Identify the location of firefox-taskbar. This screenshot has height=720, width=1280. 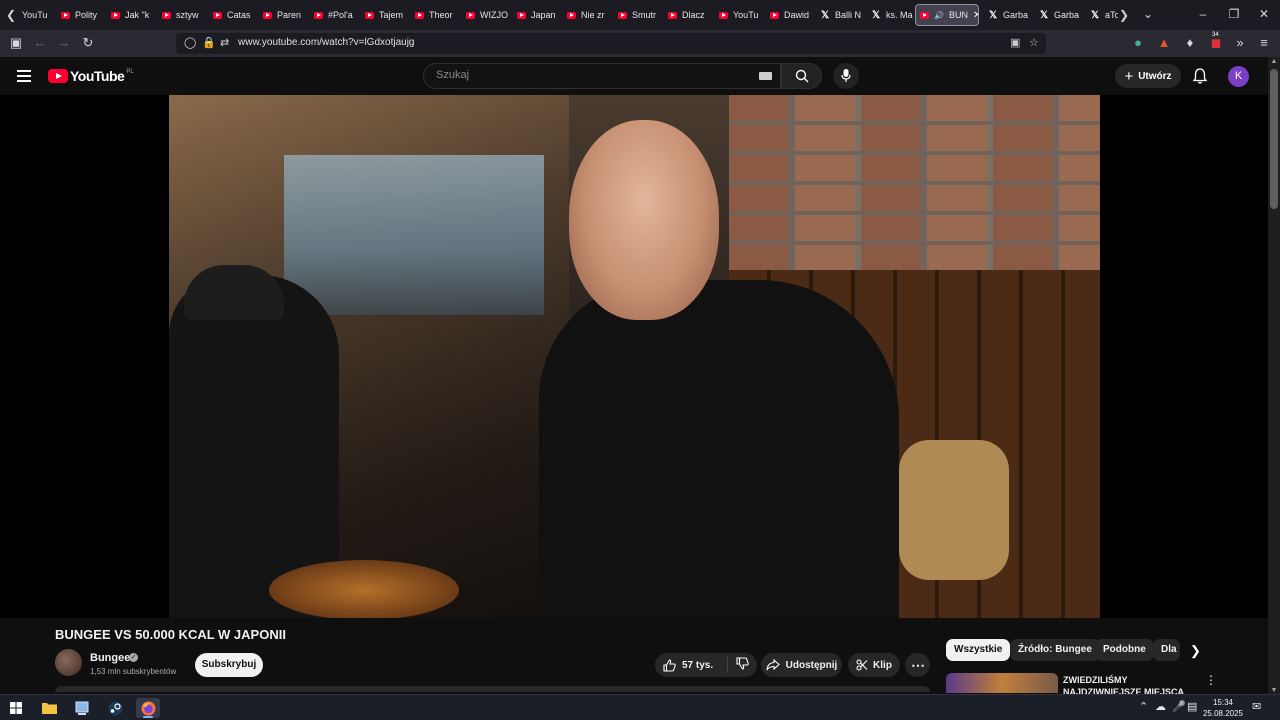
(148, 708).